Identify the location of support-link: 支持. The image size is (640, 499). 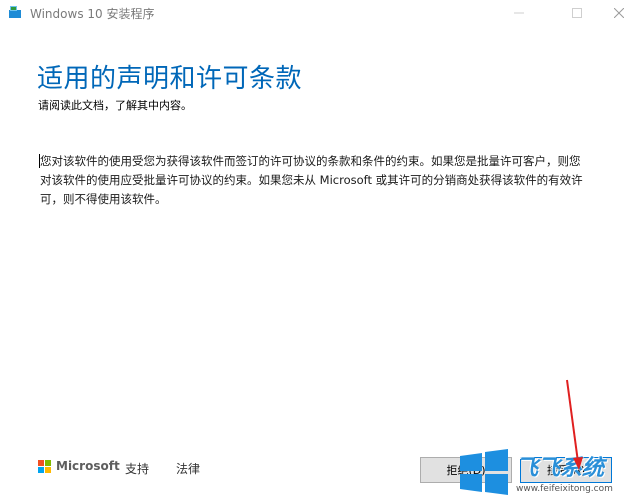
(137, 468).